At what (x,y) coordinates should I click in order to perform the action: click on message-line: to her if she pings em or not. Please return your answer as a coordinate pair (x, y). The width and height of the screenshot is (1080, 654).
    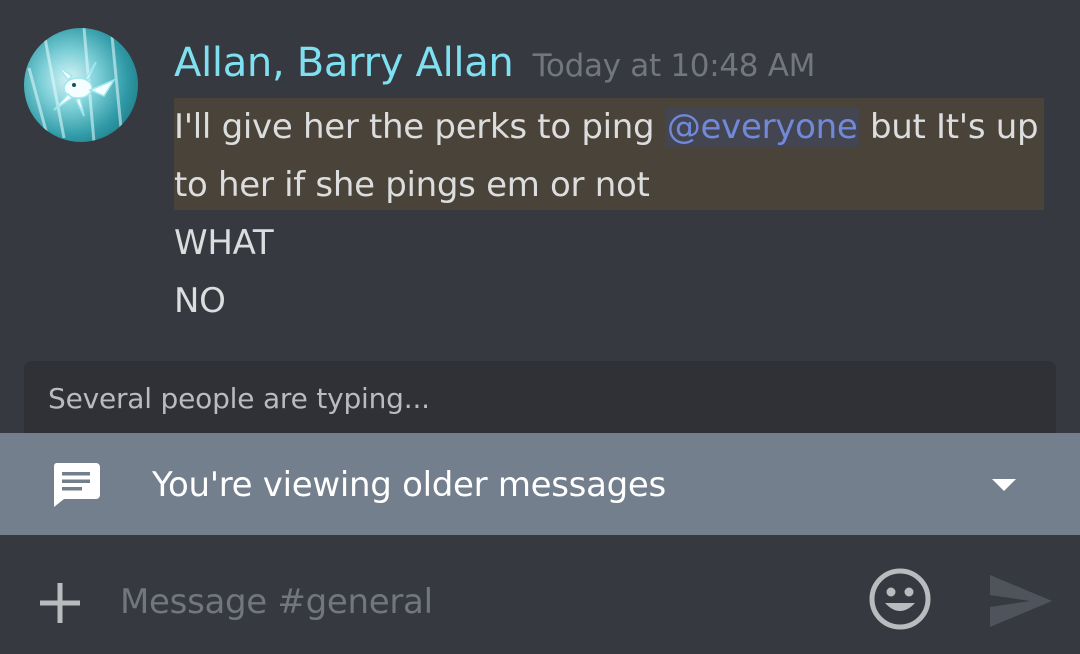
    Looking at the image, I should click on (412, 185).